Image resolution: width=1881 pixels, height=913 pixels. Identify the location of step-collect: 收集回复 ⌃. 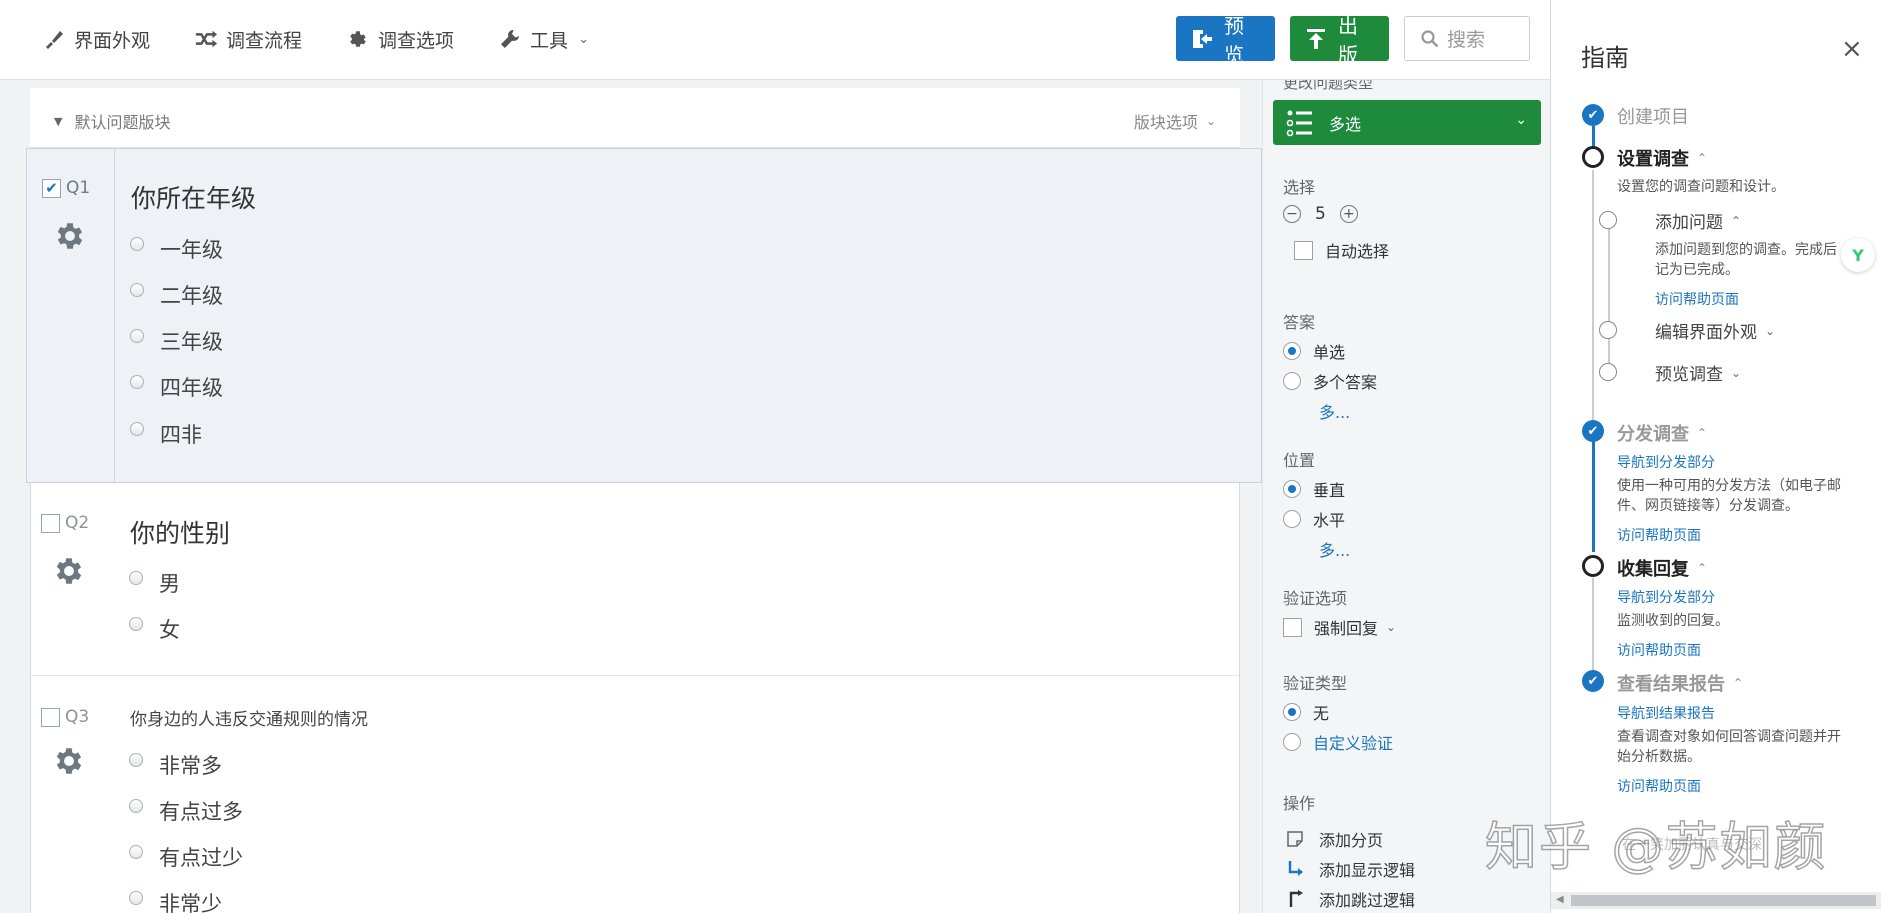
(1662, 568).